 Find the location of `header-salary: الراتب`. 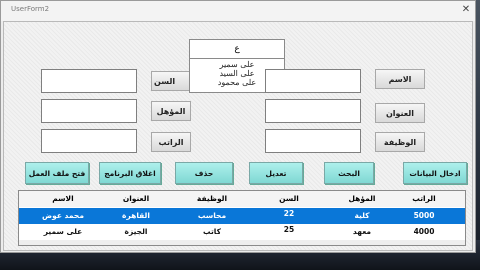

header-salary: الراتب is located at coordinates (424, 198).